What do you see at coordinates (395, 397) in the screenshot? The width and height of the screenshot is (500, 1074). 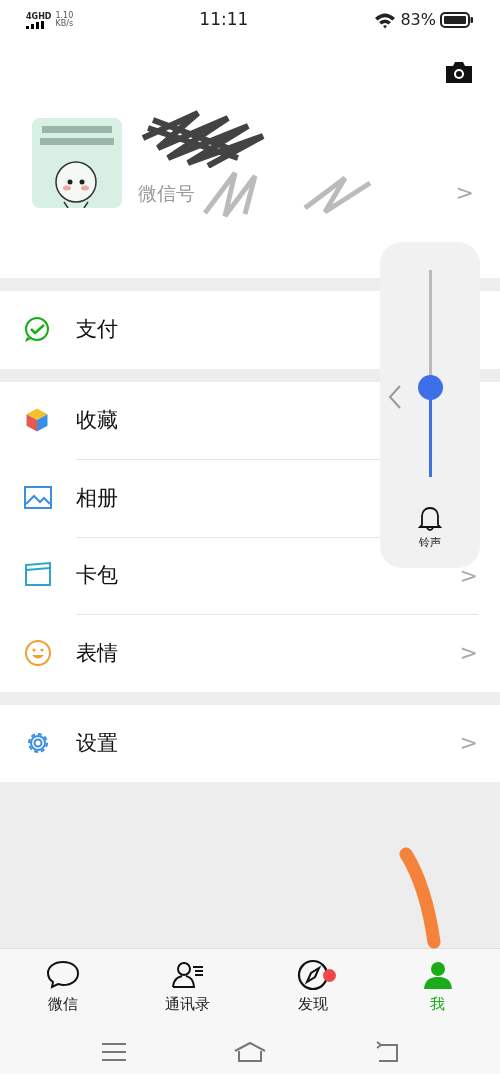 I see `chevron-left-icon` at bounding box center [395, 397].